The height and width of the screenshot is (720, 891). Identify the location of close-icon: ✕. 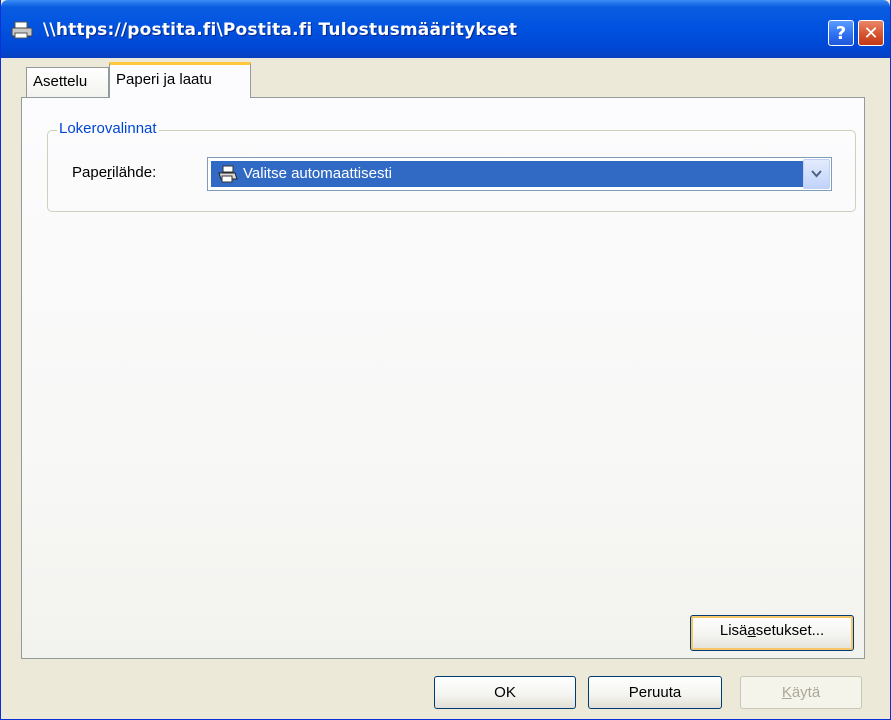
(871, 33).